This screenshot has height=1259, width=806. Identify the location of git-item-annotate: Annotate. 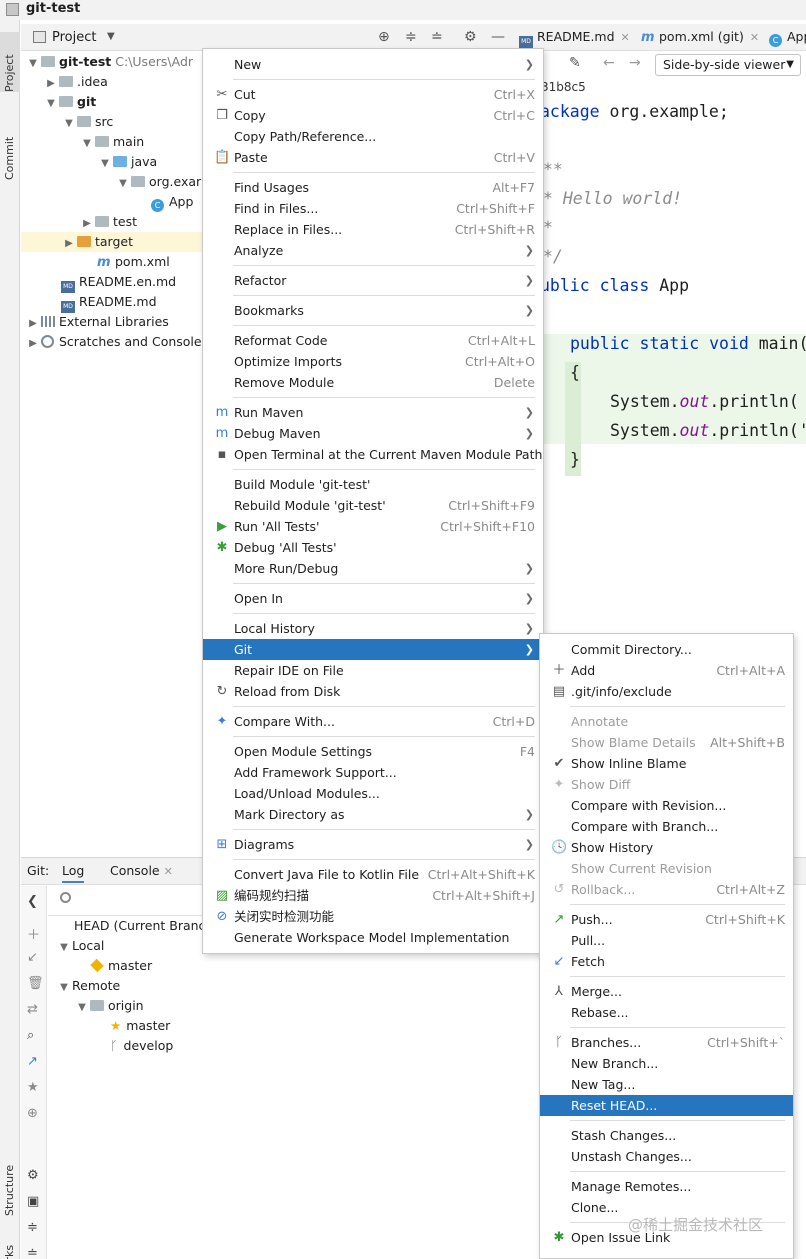
(666, 721).